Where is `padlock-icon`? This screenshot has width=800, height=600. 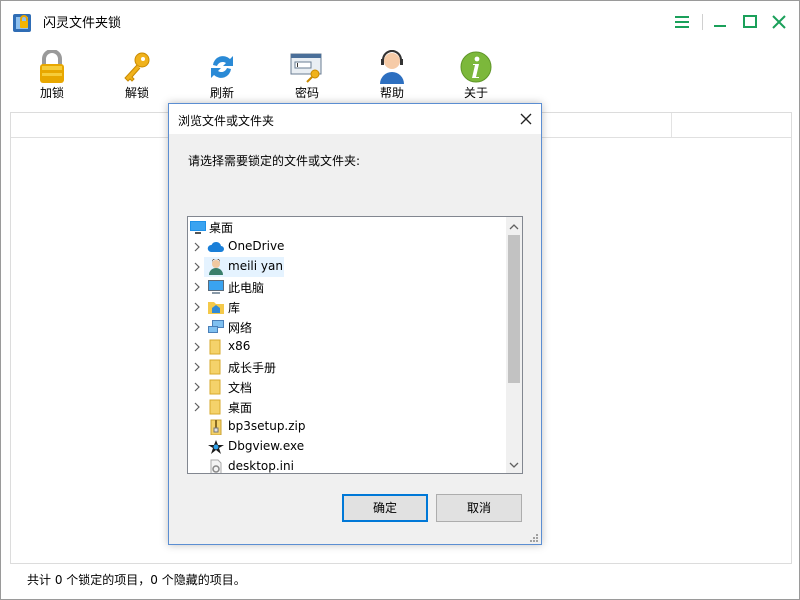 padlock-icon is located at coordinates (52, 66).